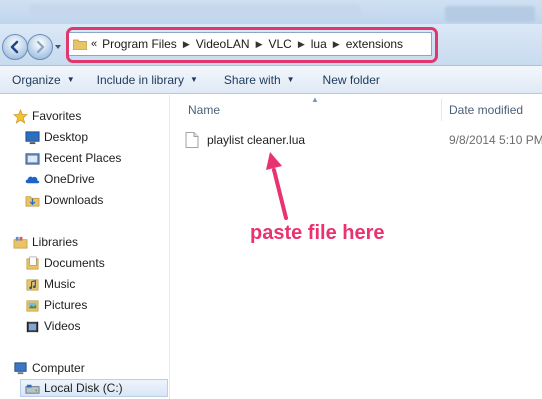 The image size is (542, 399). Describe the element at coordinates (32, 305) in the screenshot. I see `pictures-icon` at that location.